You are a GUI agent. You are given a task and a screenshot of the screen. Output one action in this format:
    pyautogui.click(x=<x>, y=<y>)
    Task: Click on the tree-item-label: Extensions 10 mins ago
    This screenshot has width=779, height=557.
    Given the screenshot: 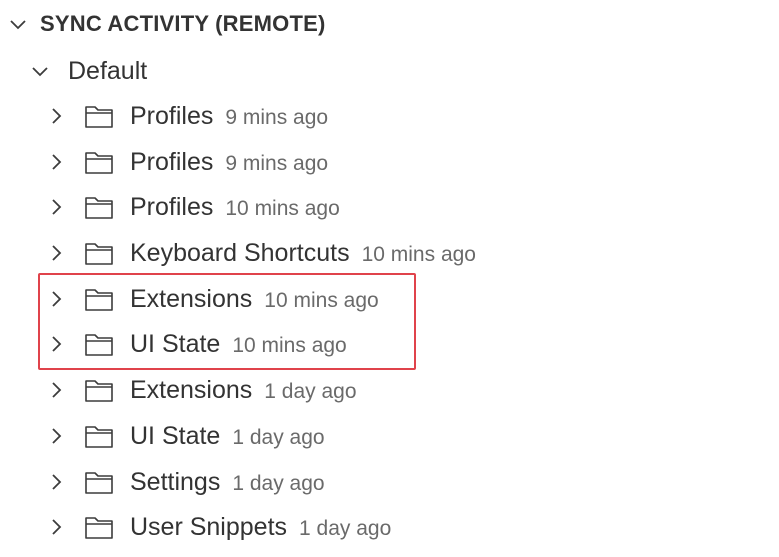 What is the action you would take?
    pyautogui.click(x=254, y=300)
    